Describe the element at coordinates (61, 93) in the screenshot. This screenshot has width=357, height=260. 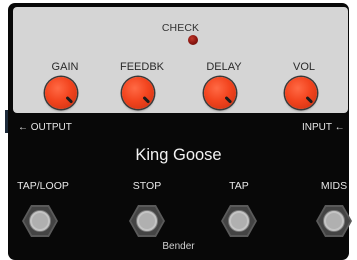
I see `gain-knob` at that location.